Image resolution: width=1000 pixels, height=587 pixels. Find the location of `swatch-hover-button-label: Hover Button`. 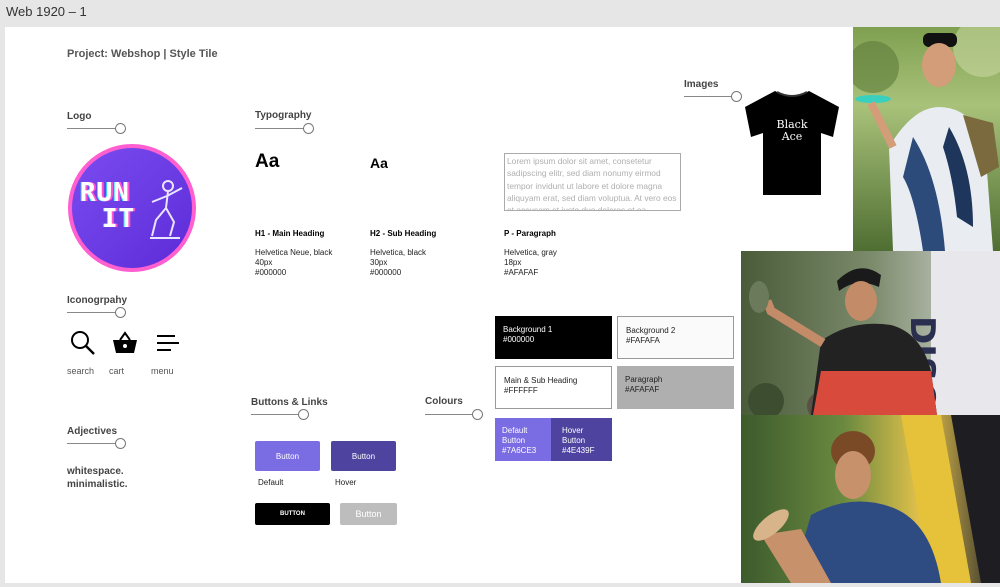

swatch-hover-button-label: Hover Button is located at coordinates (574, 435).